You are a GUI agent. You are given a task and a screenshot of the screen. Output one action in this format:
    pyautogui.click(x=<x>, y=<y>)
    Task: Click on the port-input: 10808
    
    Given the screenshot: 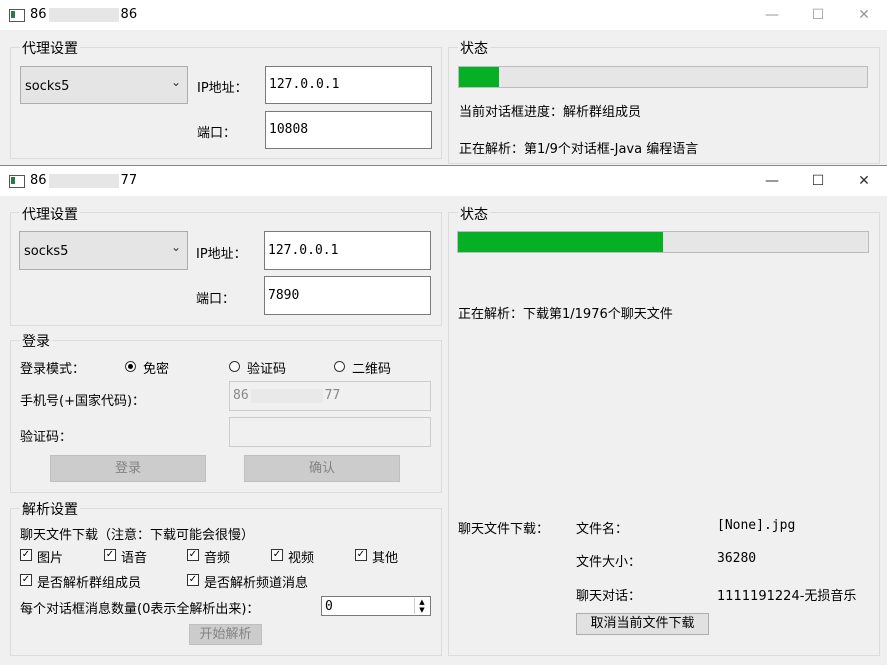 What is the action you would take?
    pyautogui.click(x=348, y=130)
    